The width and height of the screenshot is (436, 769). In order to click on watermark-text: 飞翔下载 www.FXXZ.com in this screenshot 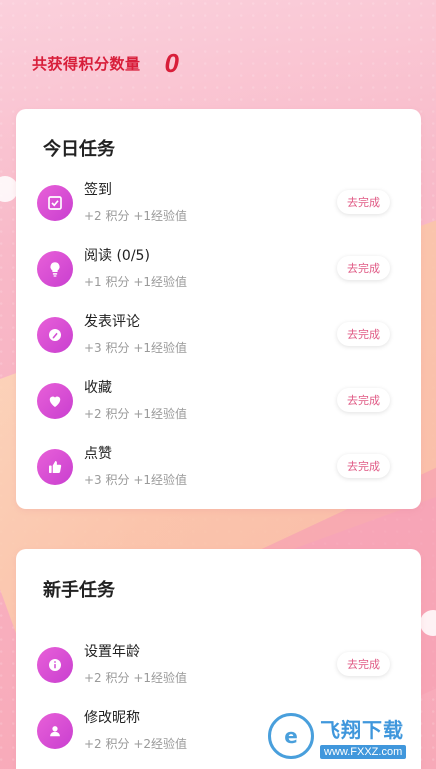, I will do `click(363, 736)`.